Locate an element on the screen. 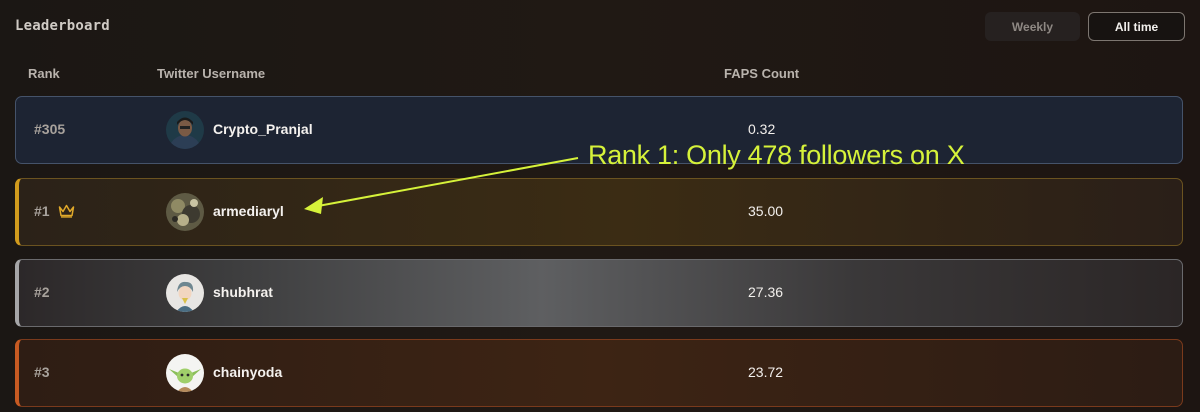  faps-count: 27.36 is located at coordinates (766, 292).